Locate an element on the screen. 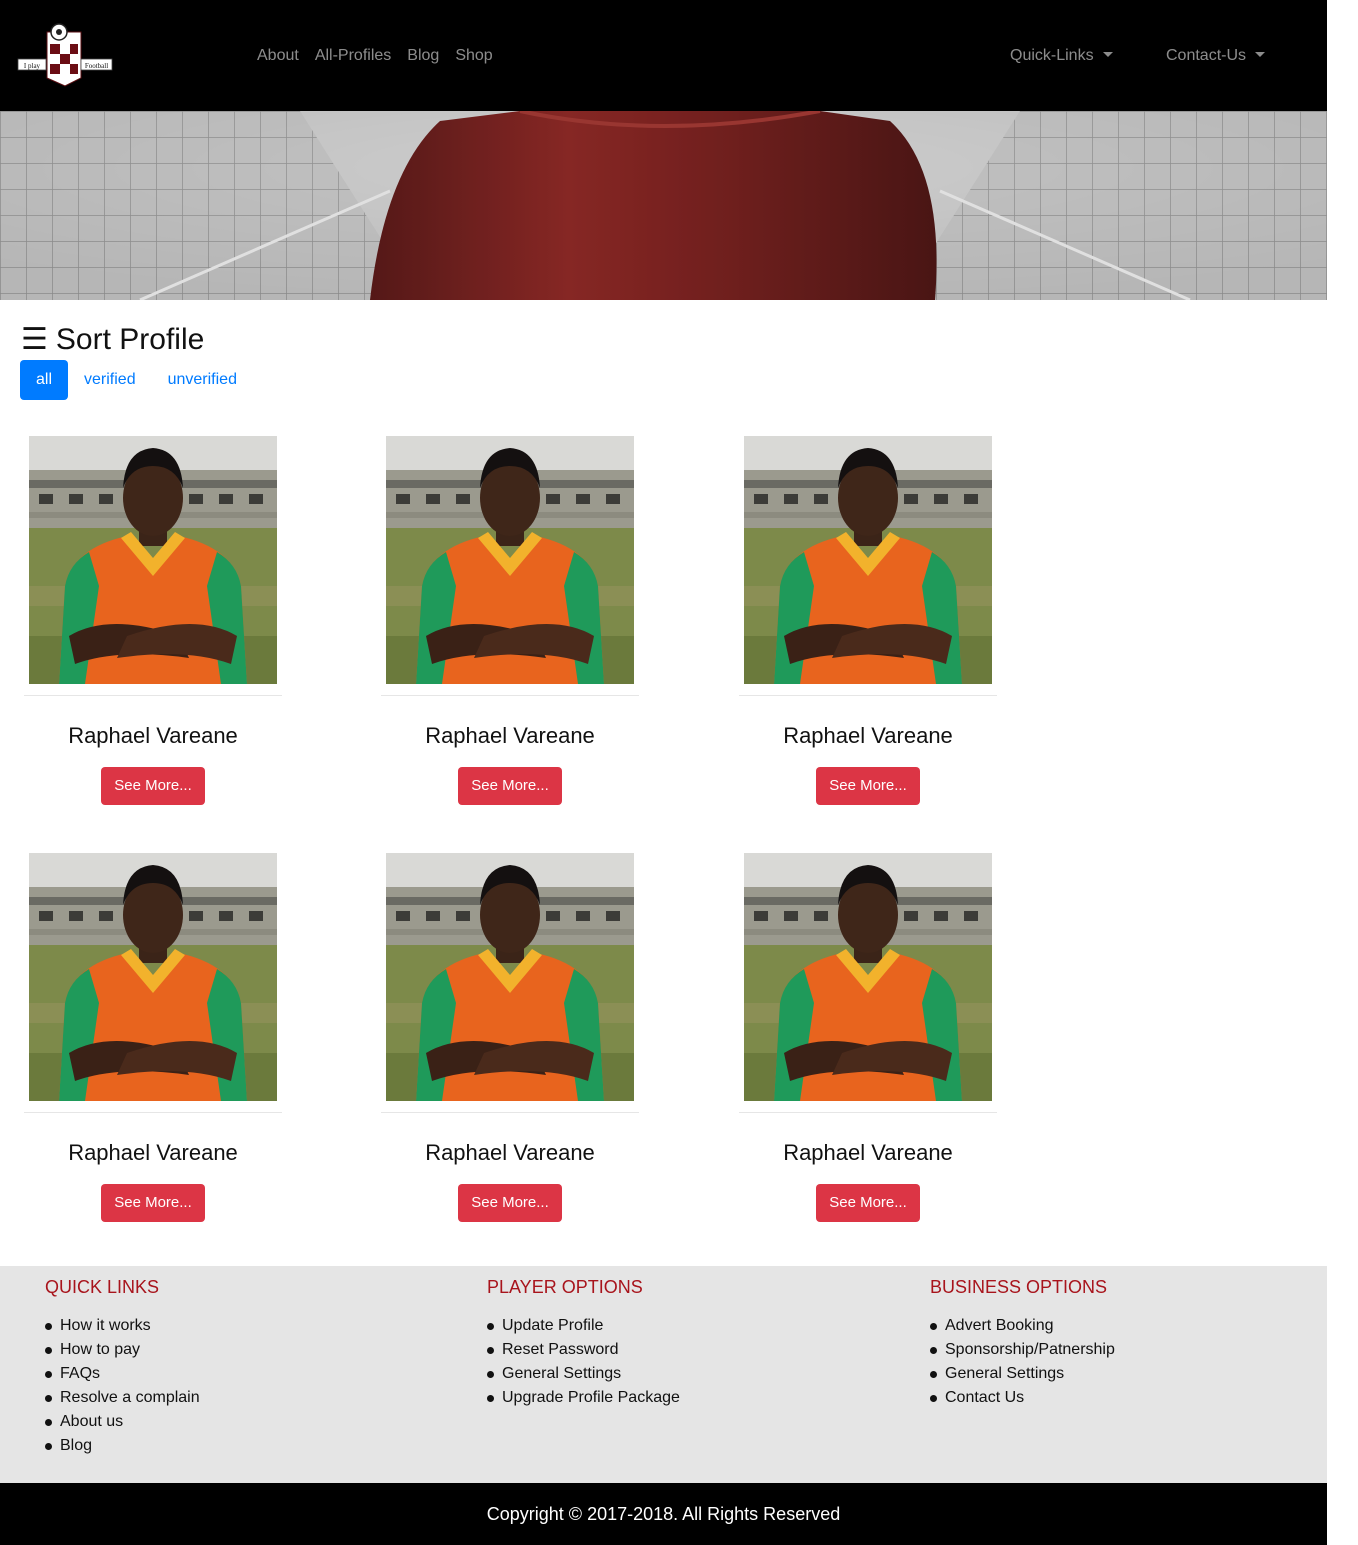 The height and width of the screenshot is (1545, 1358). footer-link-blog: Blog is located at coordinates (122, 1446).